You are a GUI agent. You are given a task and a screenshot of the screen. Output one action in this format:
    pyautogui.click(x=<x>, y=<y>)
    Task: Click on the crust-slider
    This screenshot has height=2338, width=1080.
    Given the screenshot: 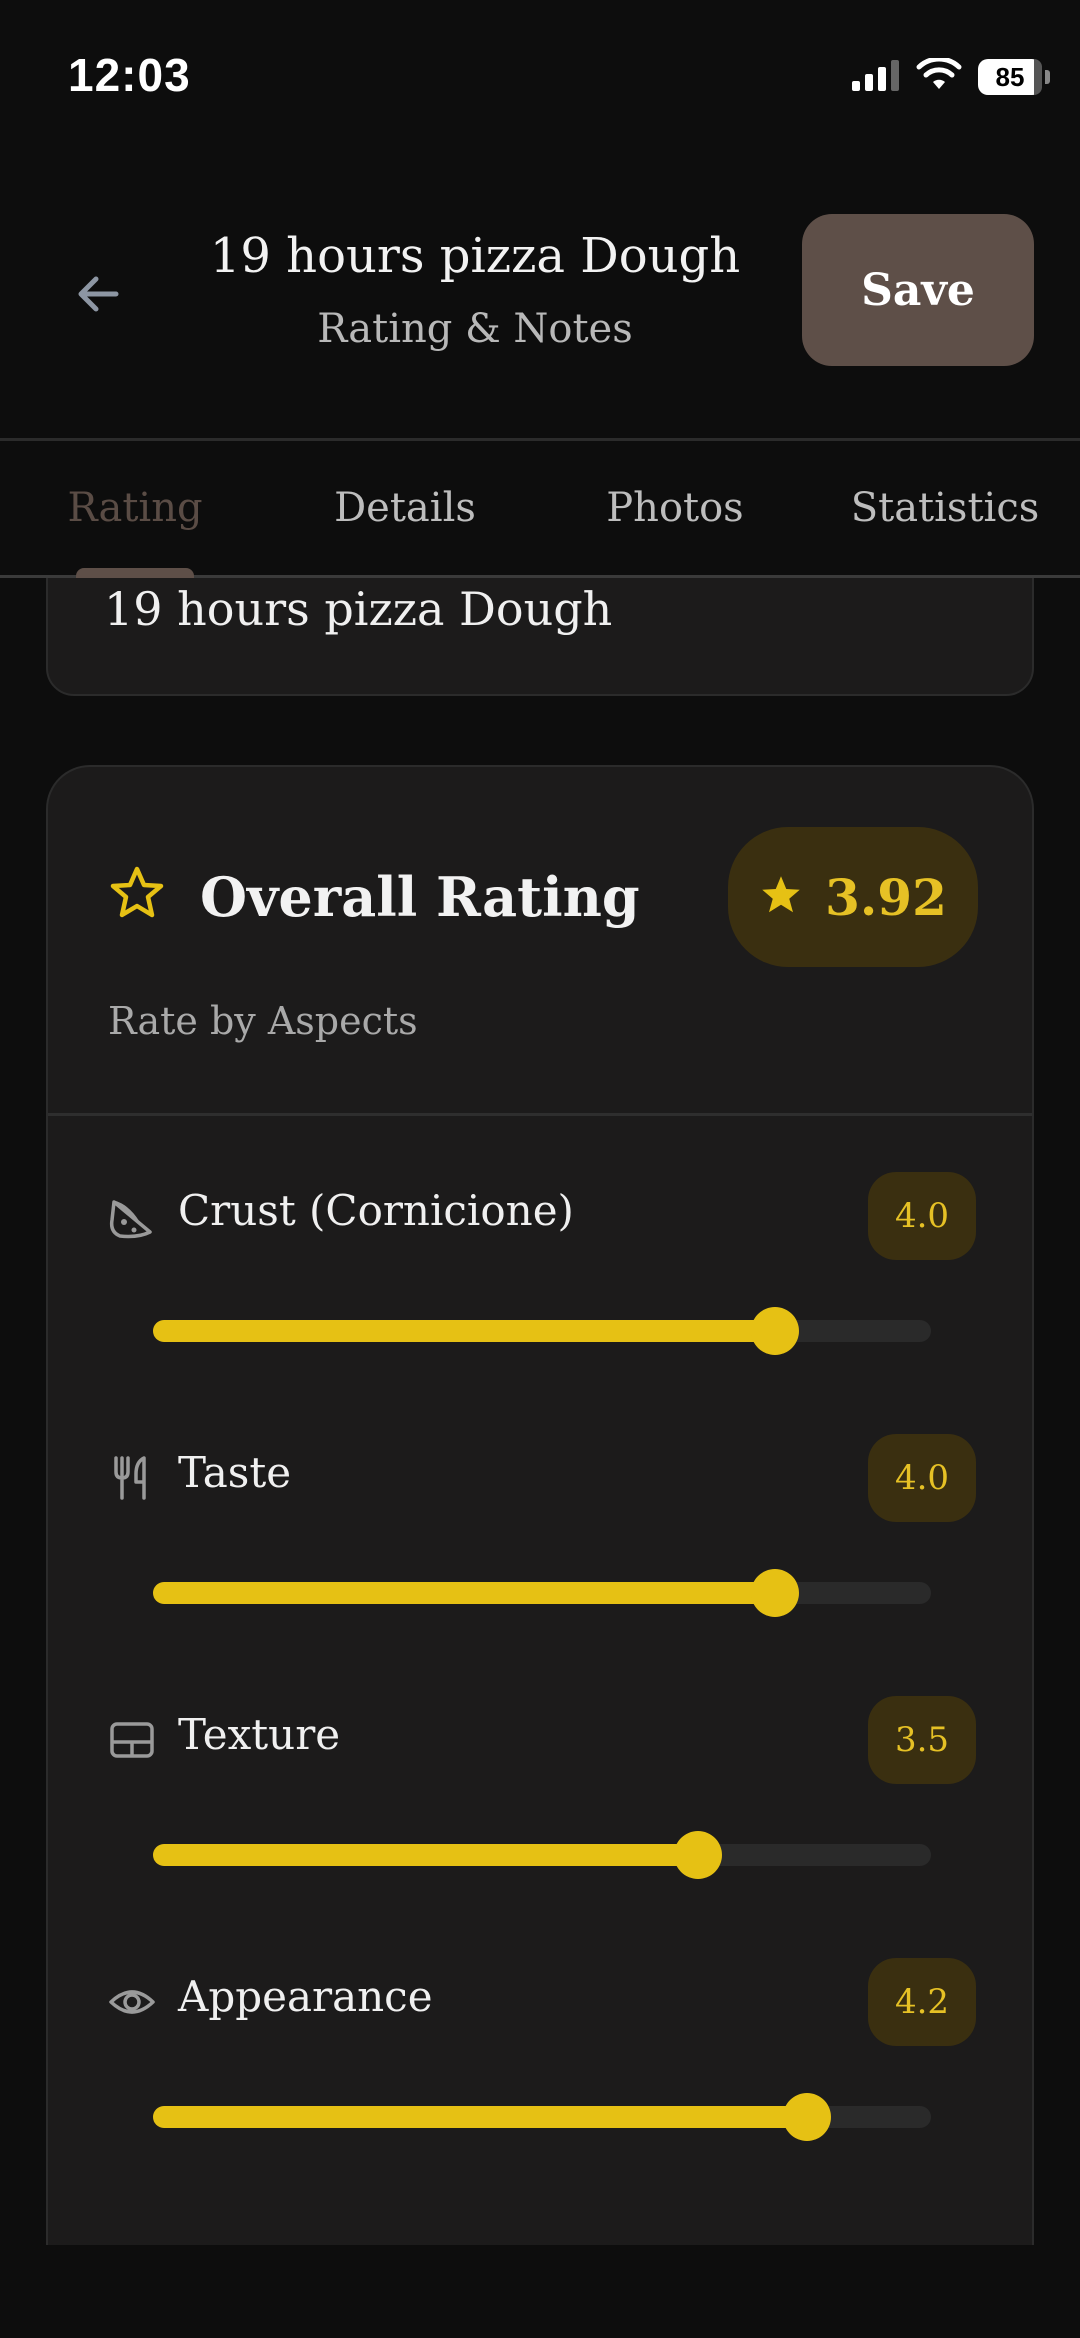 What is the action you would take?
    pyautogui.click(x=542, y=1331)
    